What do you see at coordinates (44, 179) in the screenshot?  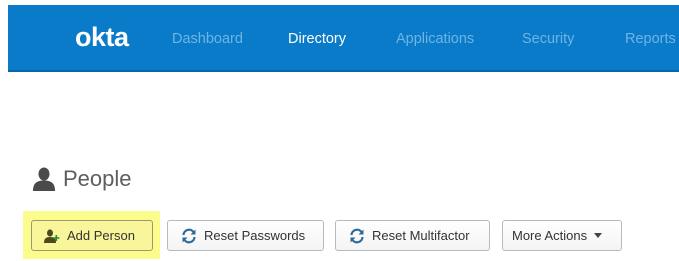 I see `person-icon` at bounding box center [44, 179].